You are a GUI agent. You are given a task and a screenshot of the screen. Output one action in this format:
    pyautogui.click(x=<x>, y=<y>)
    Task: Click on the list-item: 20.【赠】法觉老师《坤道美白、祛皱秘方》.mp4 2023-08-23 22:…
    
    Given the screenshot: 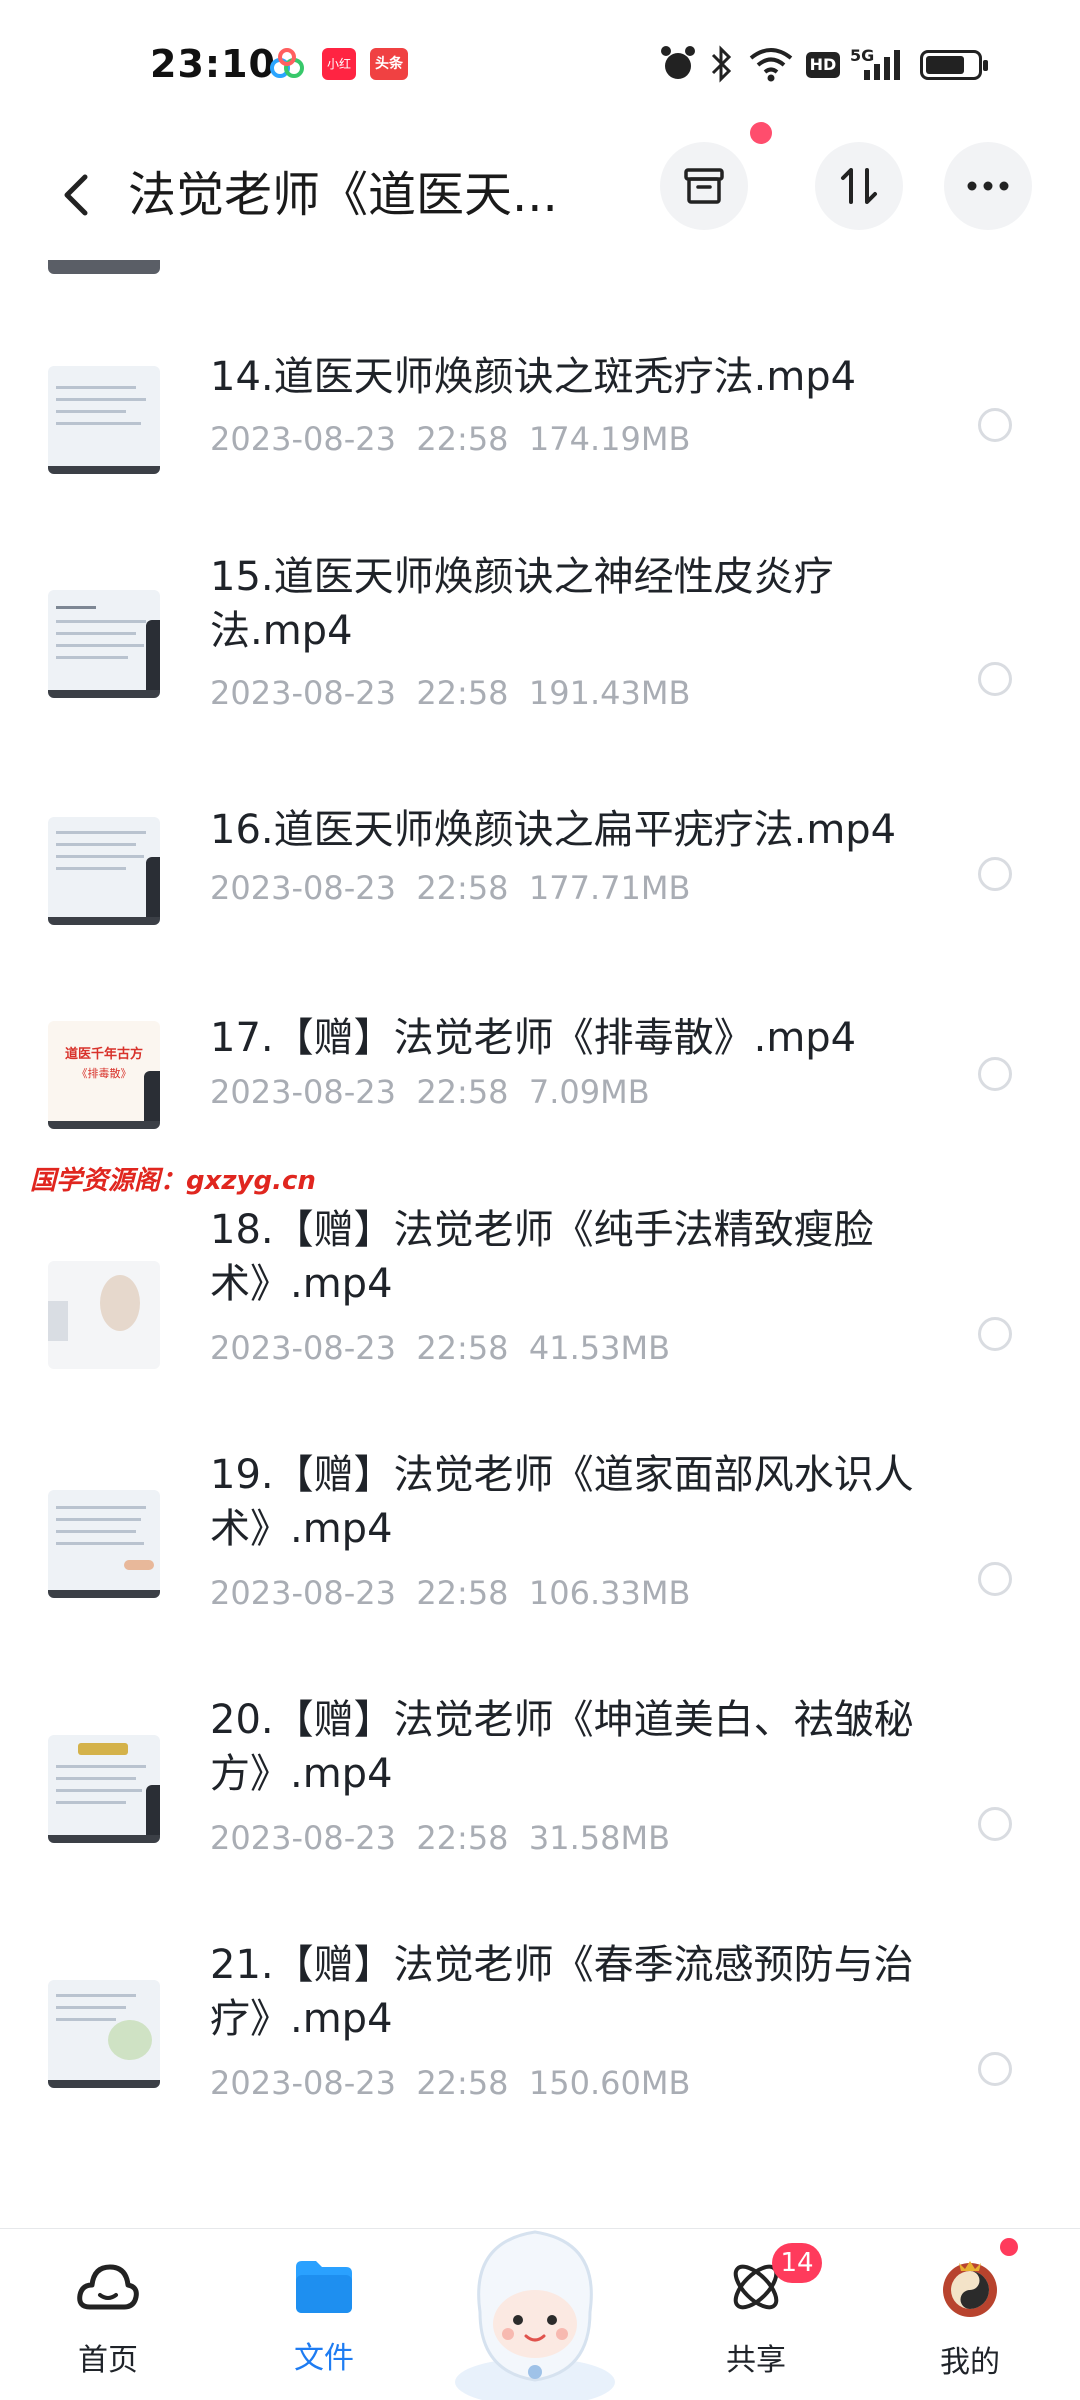 What is the action you would take?
    pyautogui.click(x=540, y=1806)
    